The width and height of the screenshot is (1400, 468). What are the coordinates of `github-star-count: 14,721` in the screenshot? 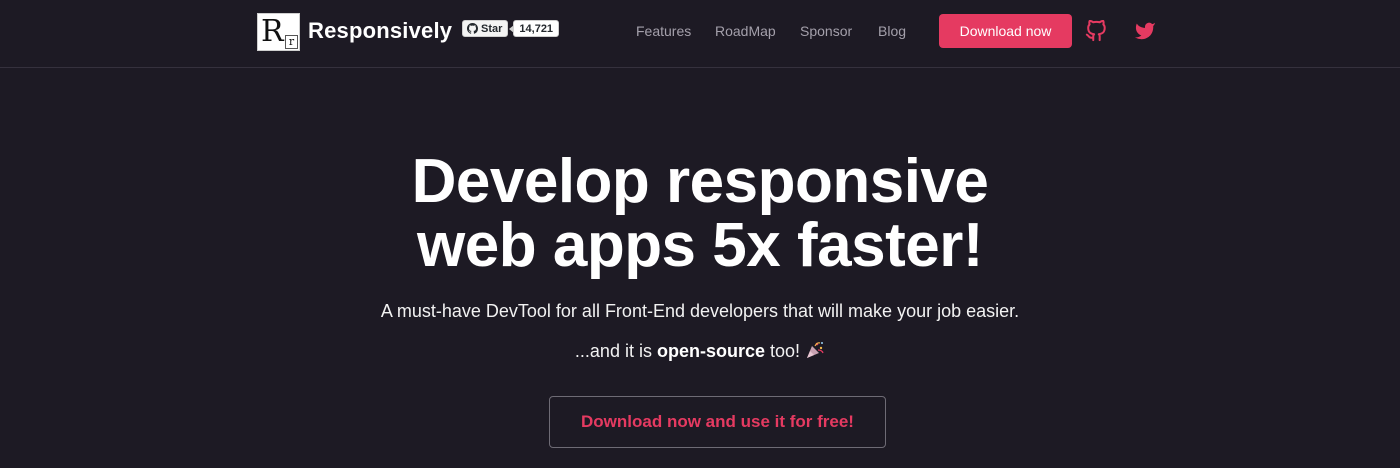 It's located at (534, 28).